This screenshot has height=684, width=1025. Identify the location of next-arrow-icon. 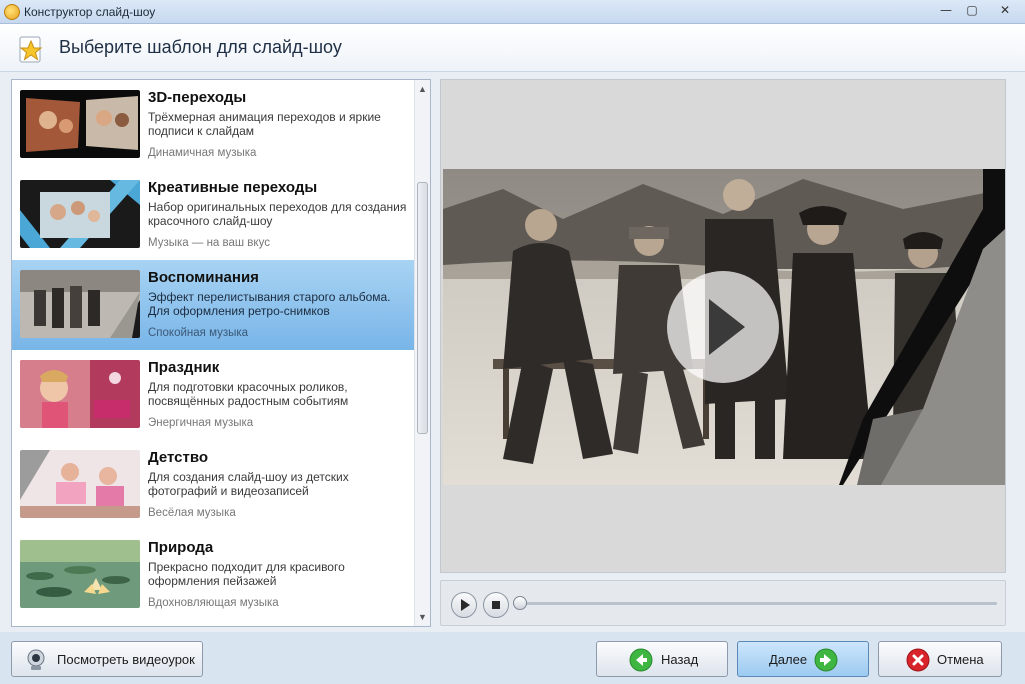
(826, 660).